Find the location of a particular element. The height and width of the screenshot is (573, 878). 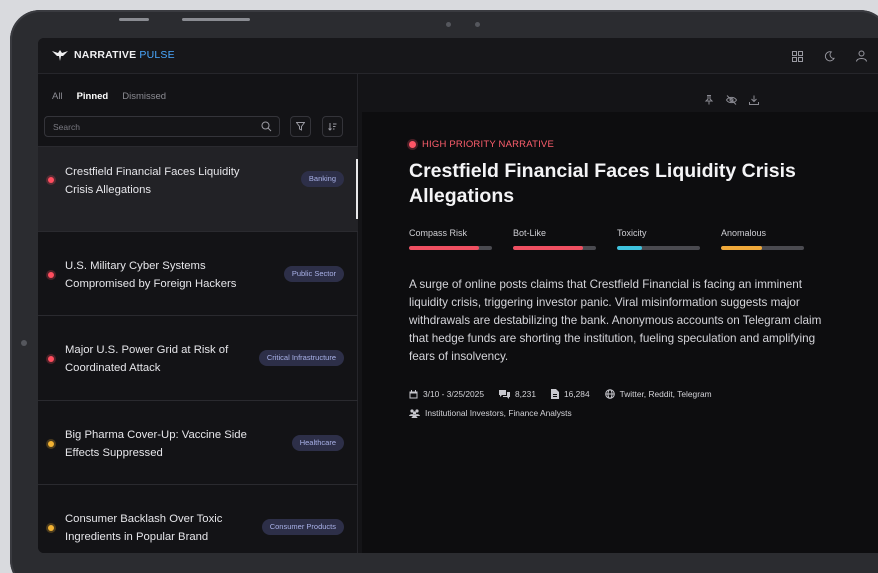

sensor-dot is located at coordinates (477, 24).